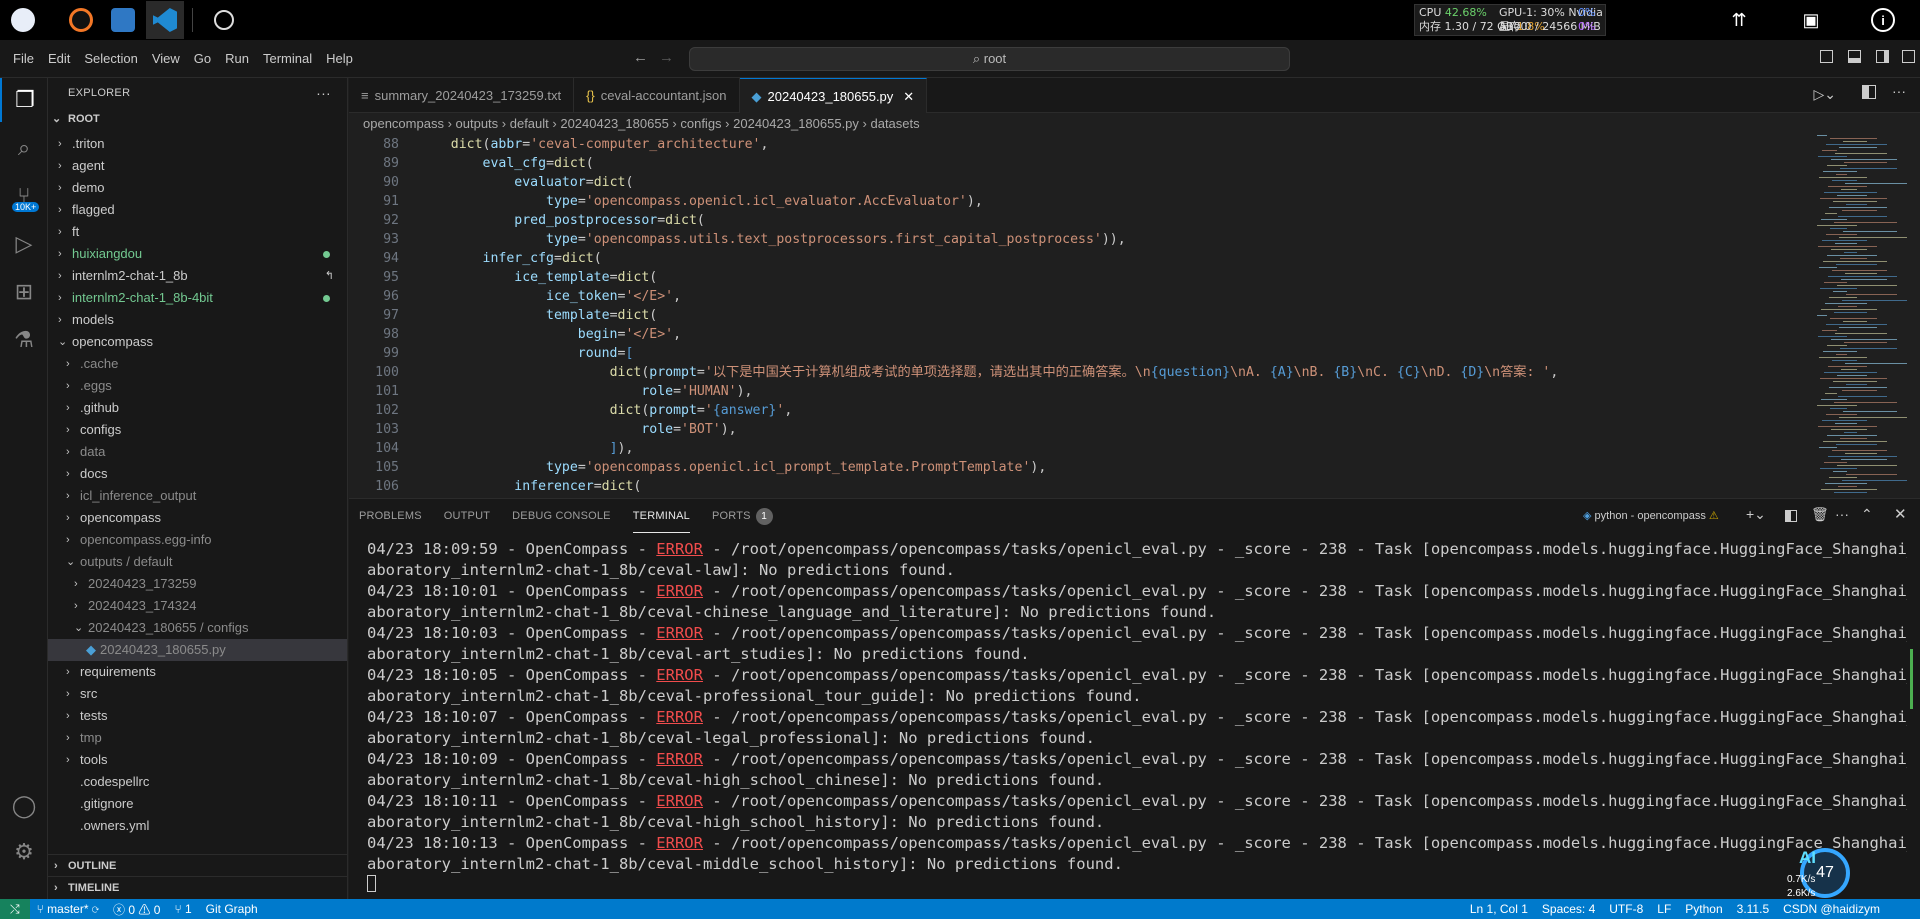 This screenshot has width=1920, height=919. Describe the element at coordinates (1867, 514) in the screenshot. I see `maximize-panel-icon: ⌃` at that location.